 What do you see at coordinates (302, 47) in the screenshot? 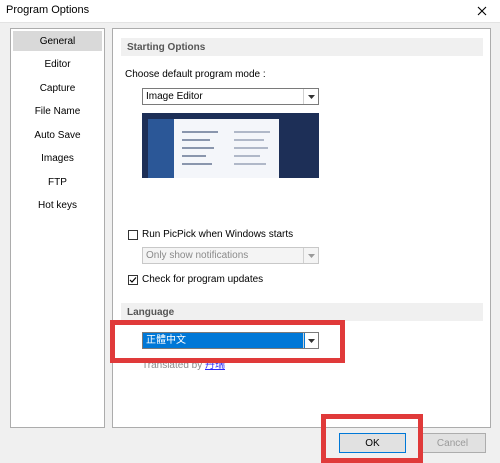
I see `starting-options-heading: Starting Options` at bounding box center [302, 47].